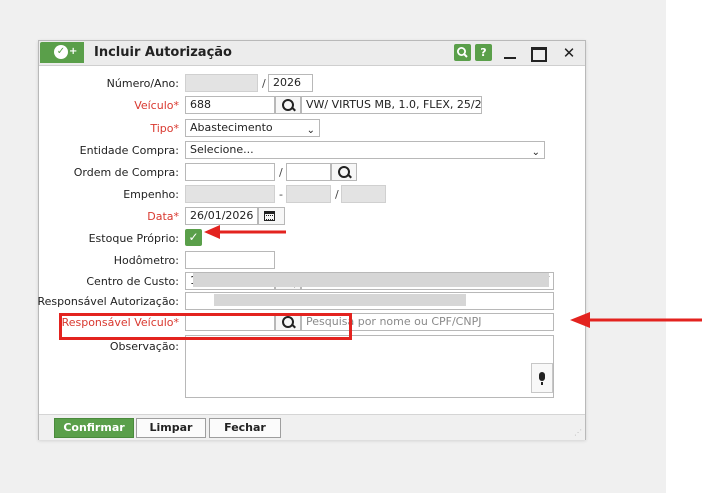 Image resolution: width=702 pixels, height=493 pixels. Describe the element at coordinates (156, 105) in the screenshot. I see `veiculo-label: Veículo*` at that location.